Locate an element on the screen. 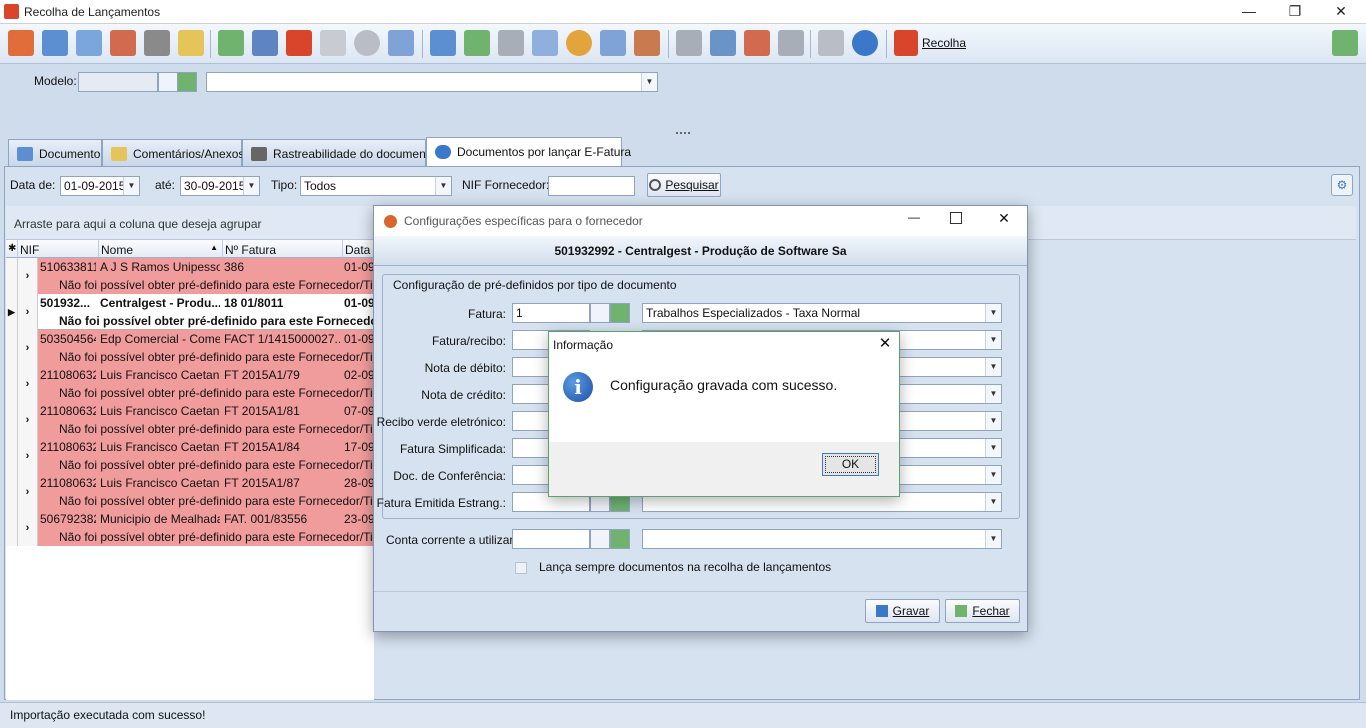  conta-select: ▼ is located at coordinates (822, 539).